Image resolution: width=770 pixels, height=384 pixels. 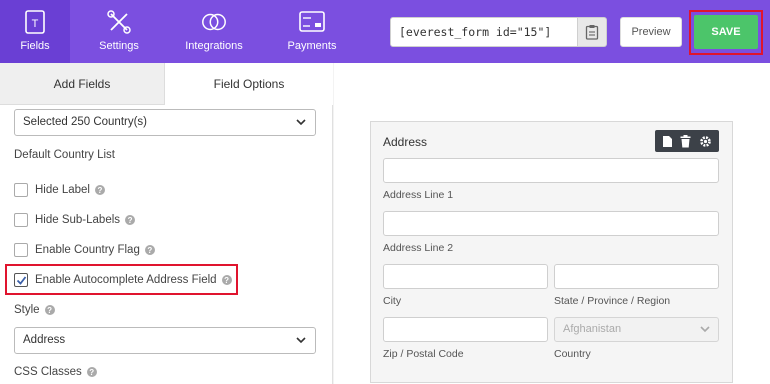 I want to click on enable-autocomplete-option: Enable Autocomplete Address Field ?, so click(x=123, y=280).